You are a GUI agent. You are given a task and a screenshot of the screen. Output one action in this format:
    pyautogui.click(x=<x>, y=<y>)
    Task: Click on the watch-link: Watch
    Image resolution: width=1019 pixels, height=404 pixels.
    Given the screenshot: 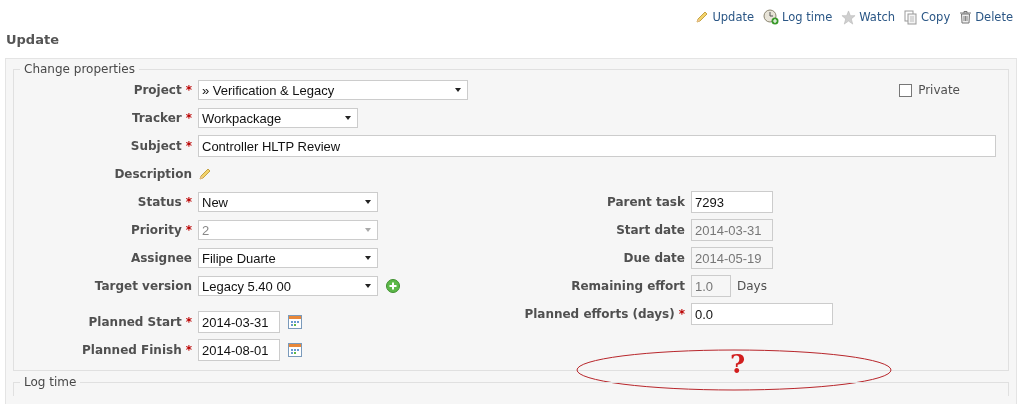 What is the action you would take?
    pyautogui.click(x=868, y=17)
    